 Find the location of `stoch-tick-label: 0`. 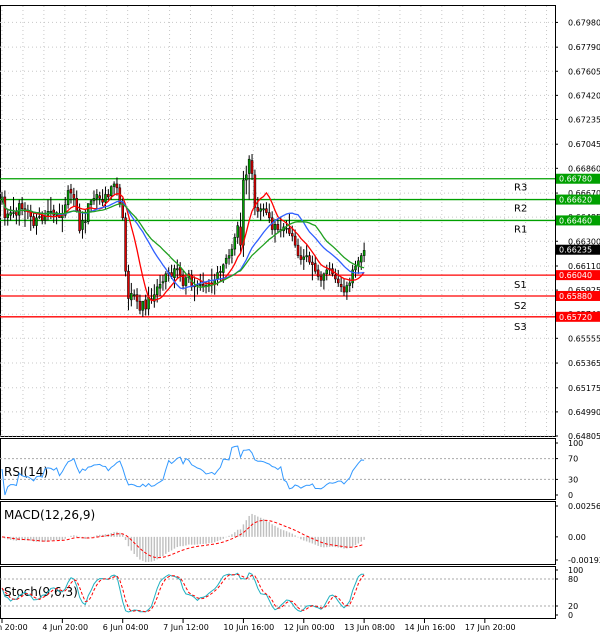

stoch-tick-label: 0 is located at coordinates (570, 615).